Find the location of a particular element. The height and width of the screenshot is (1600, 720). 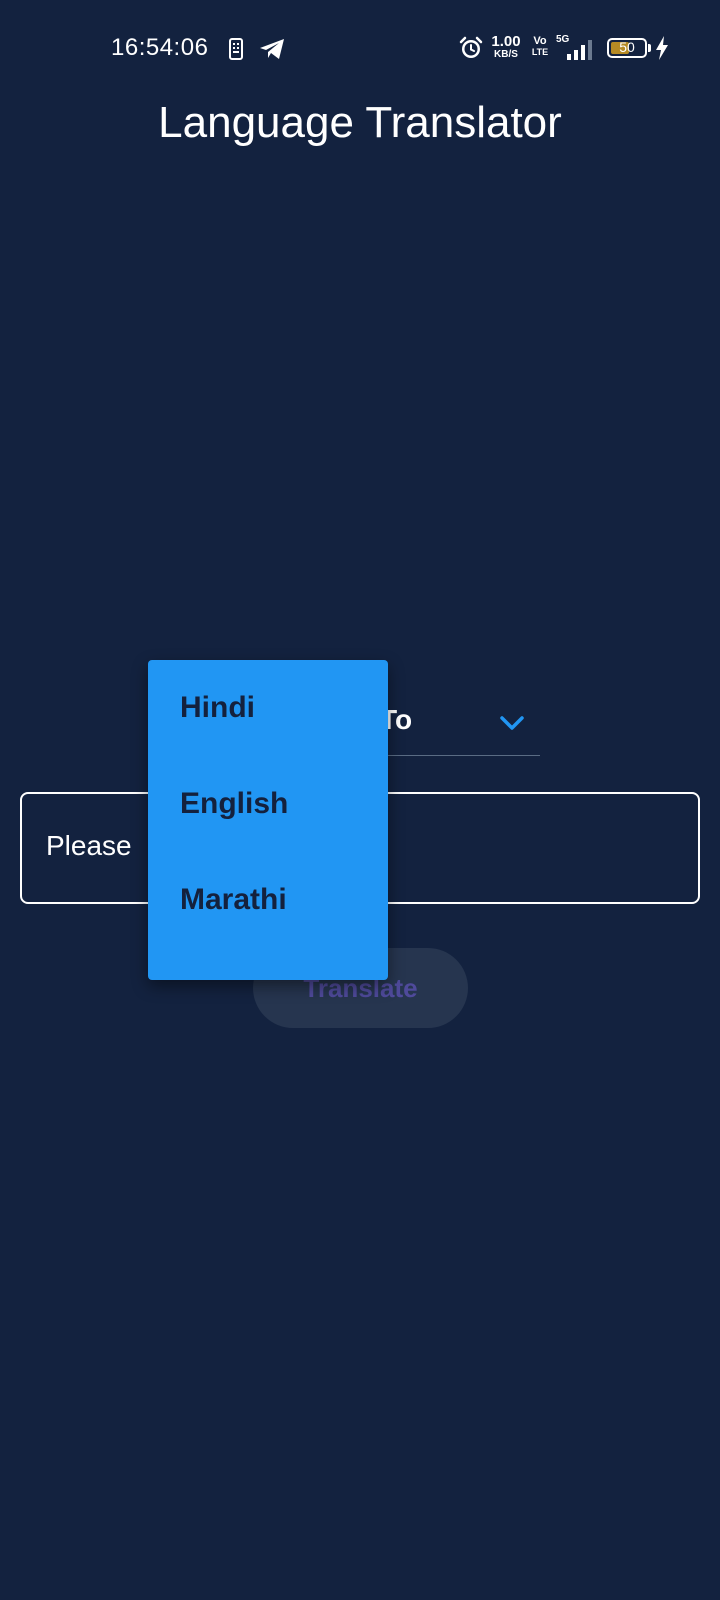

language-dropdown-menu: Hindi English Marathi is located at coordinates (268, 820).